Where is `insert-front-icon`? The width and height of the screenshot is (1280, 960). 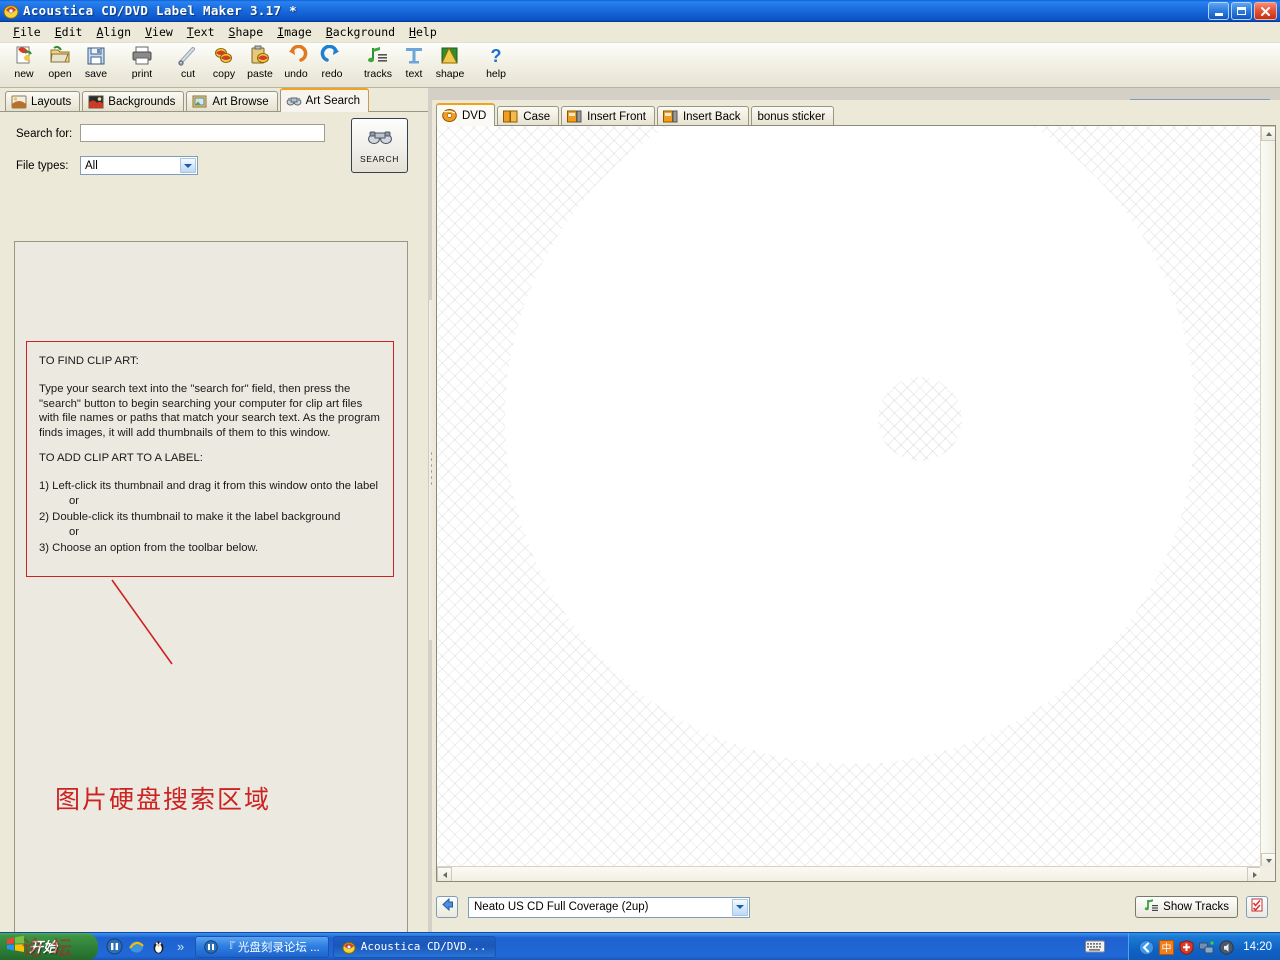
insert-front-icon is located at coordinates (574, 116).